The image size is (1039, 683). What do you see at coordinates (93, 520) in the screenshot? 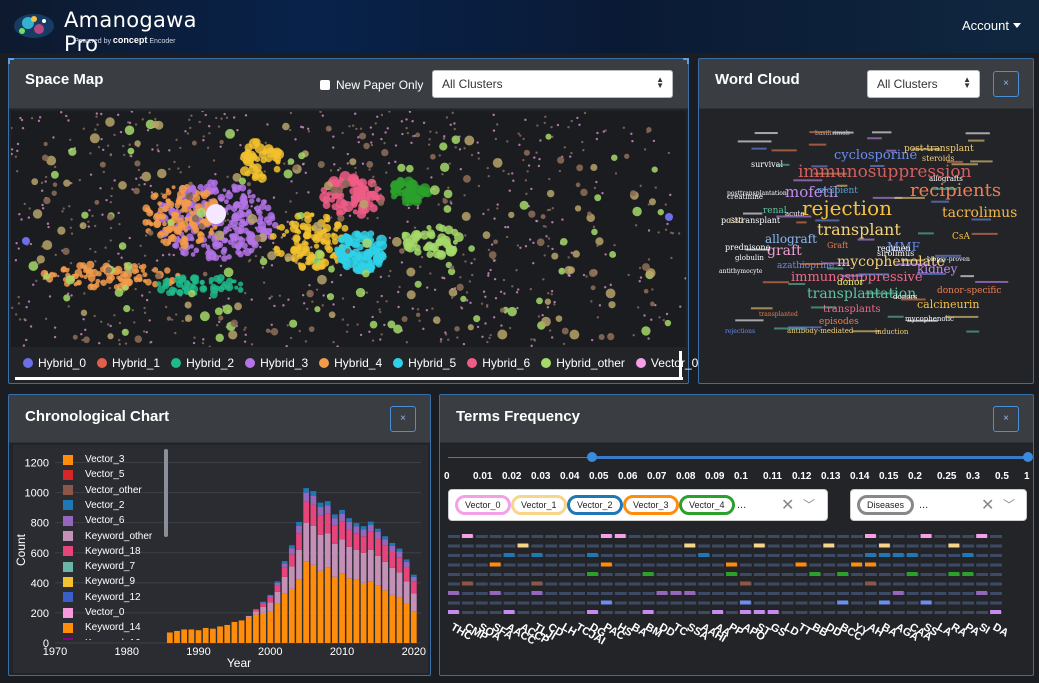
I see `chrono-legend-item: Vector_6` at bounding box center [93, 520].